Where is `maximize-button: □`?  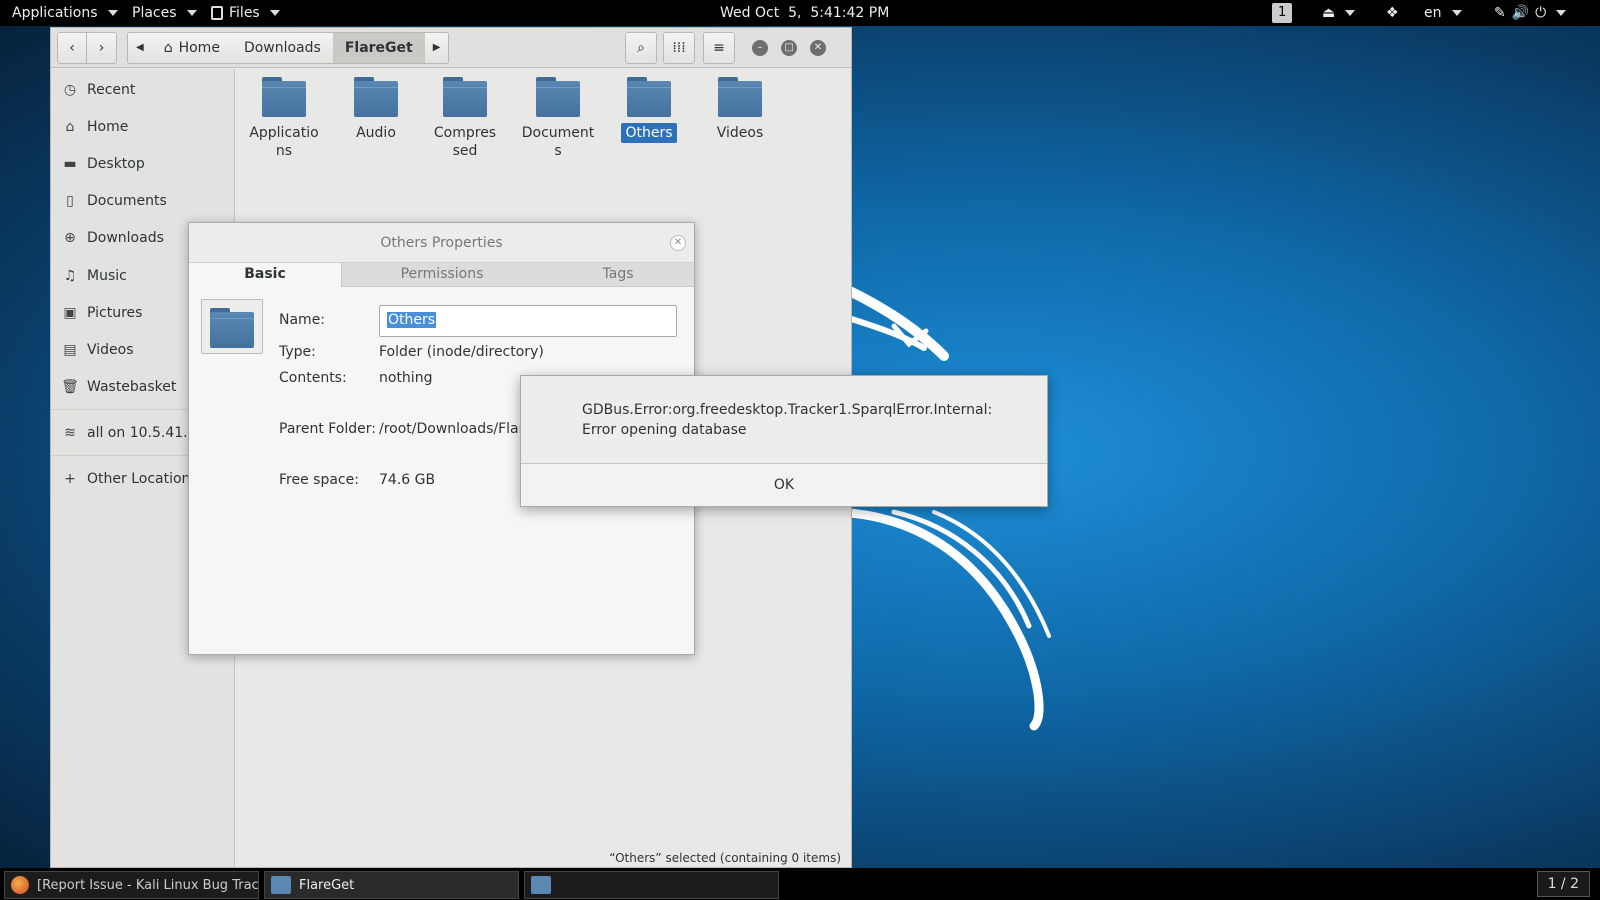
maximize-button: □ is located at coordinates (789, 48).